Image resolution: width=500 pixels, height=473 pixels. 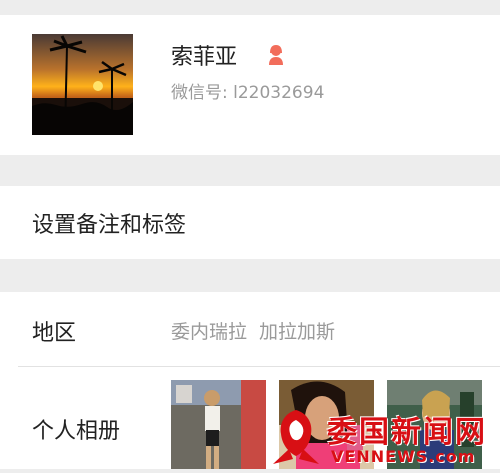 I want to click on region-value: 委内瑞拉 加拉加斯, so click(x=253, y=332).